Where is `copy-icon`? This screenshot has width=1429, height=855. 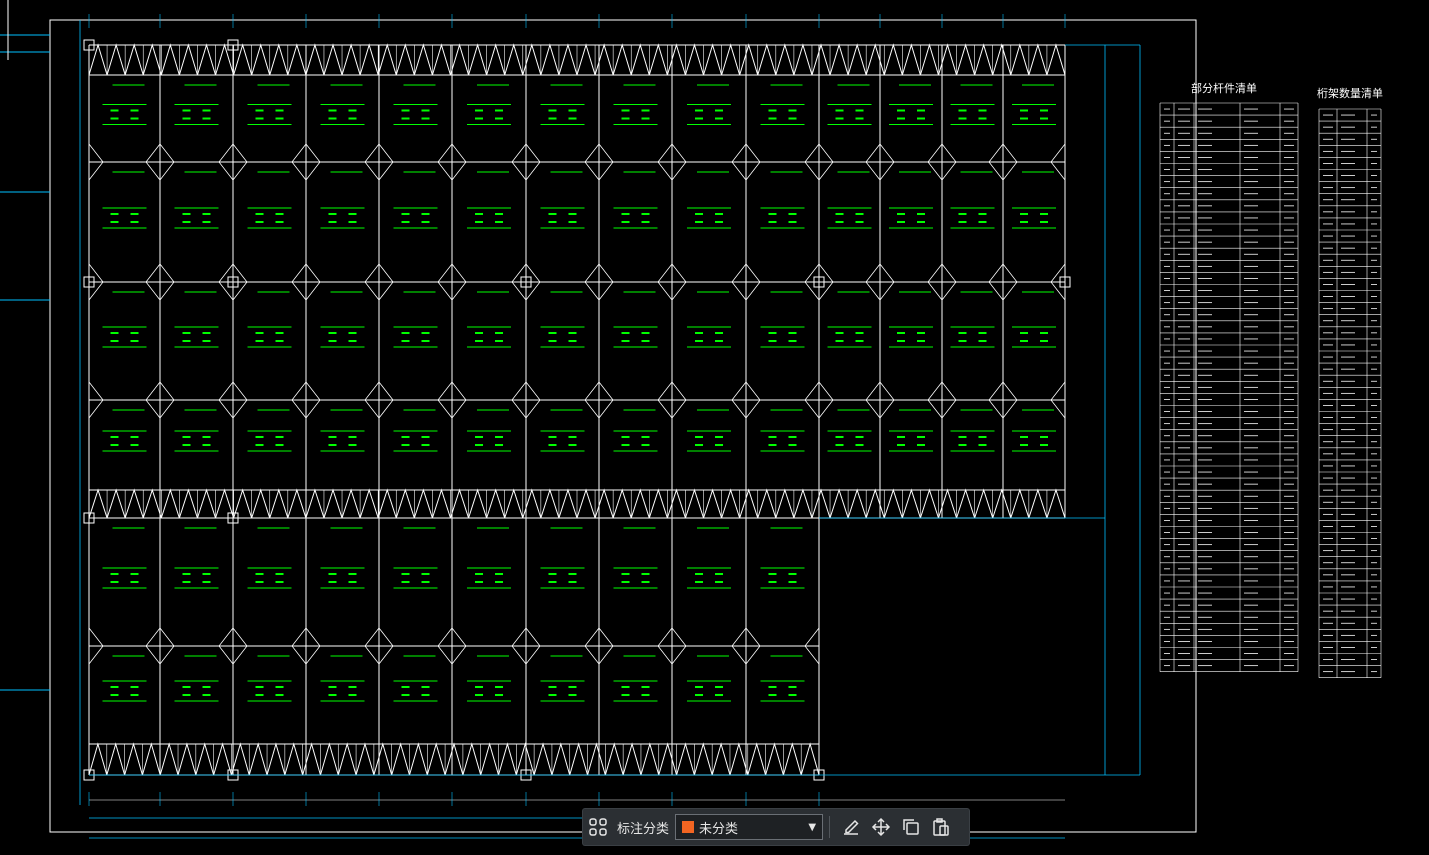 copy-icon is located at coordinates (911, 827).